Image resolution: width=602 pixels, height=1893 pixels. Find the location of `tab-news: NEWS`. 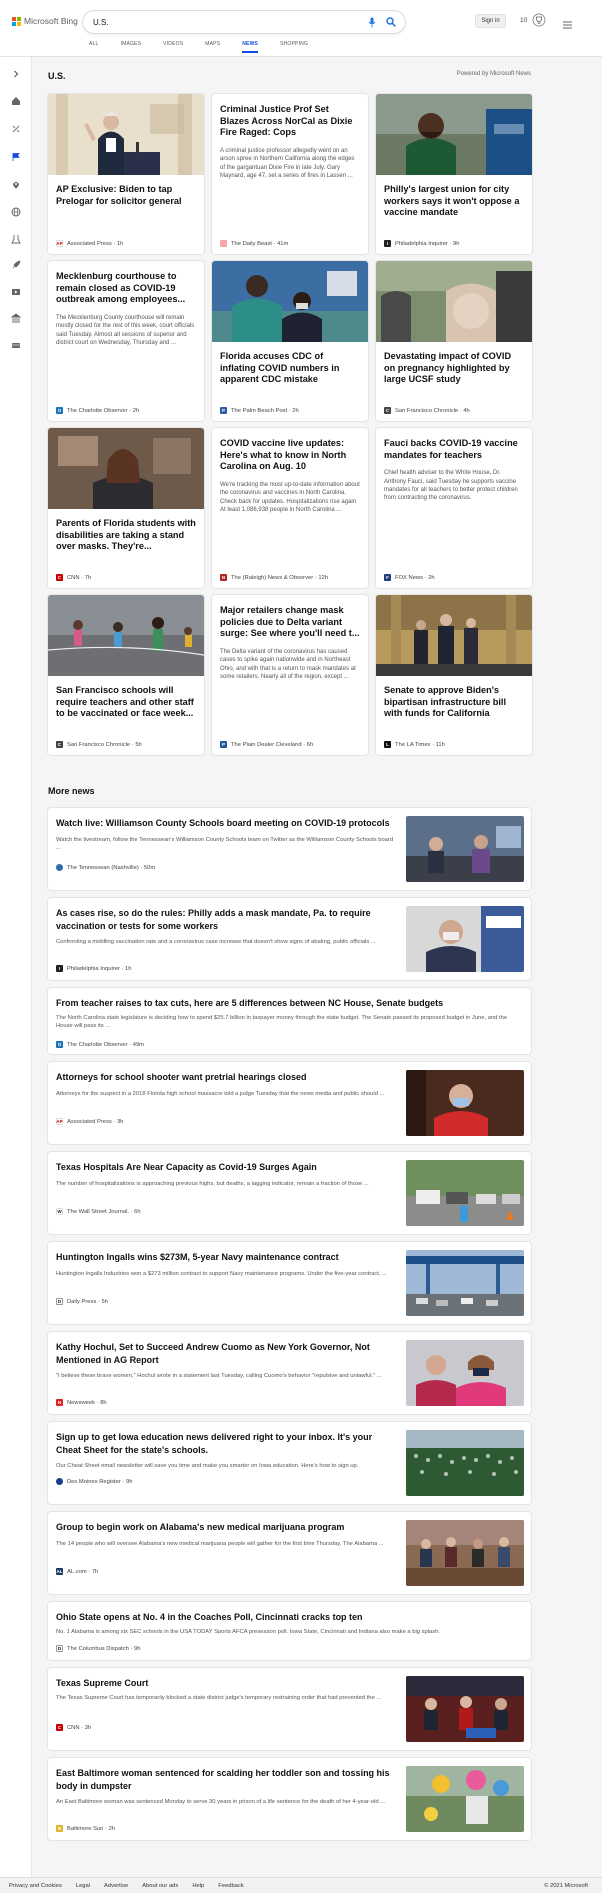

tab-news: NEWS is located at coordinates (250, 47).